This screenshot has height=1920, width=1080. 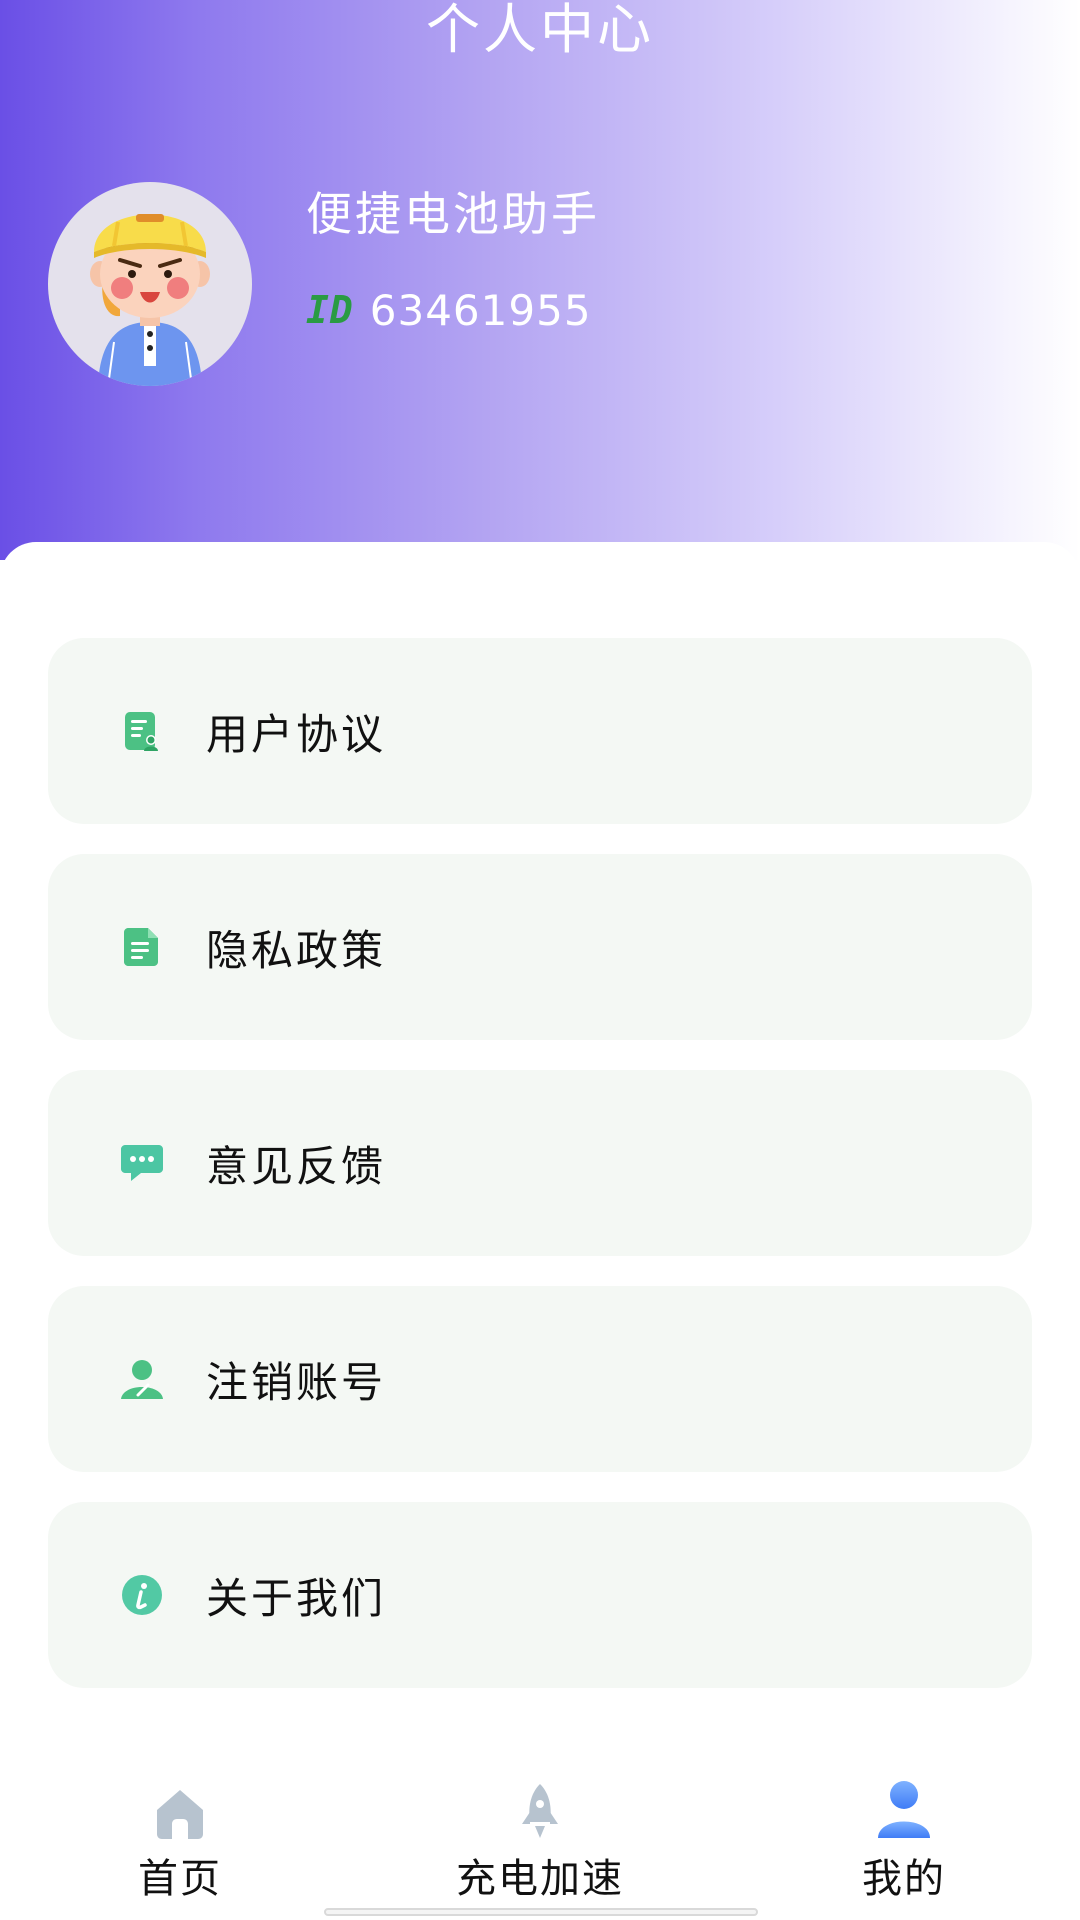 What do you see at coordinates (180, 1810) in the screenshot?
I see `home-icon` at bounding box center [180, 1810].